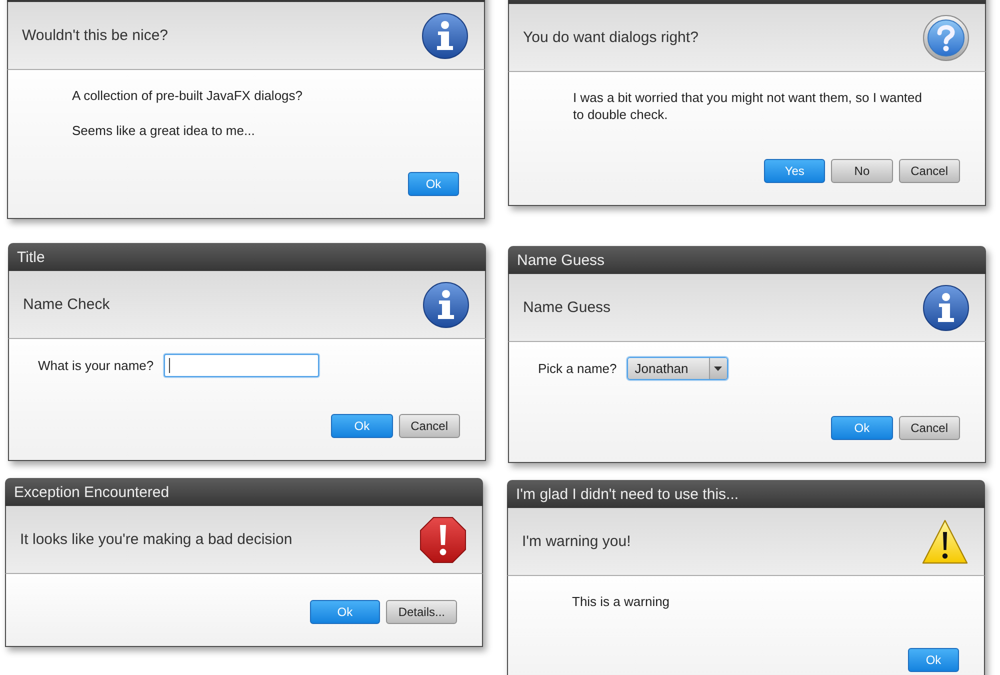 This screenshot has height=675, width=1000. What do you see at coordinates (92, 492) in the screenshot?
I see `window-title: Exception Encountered` at bounding box center [92, 492].